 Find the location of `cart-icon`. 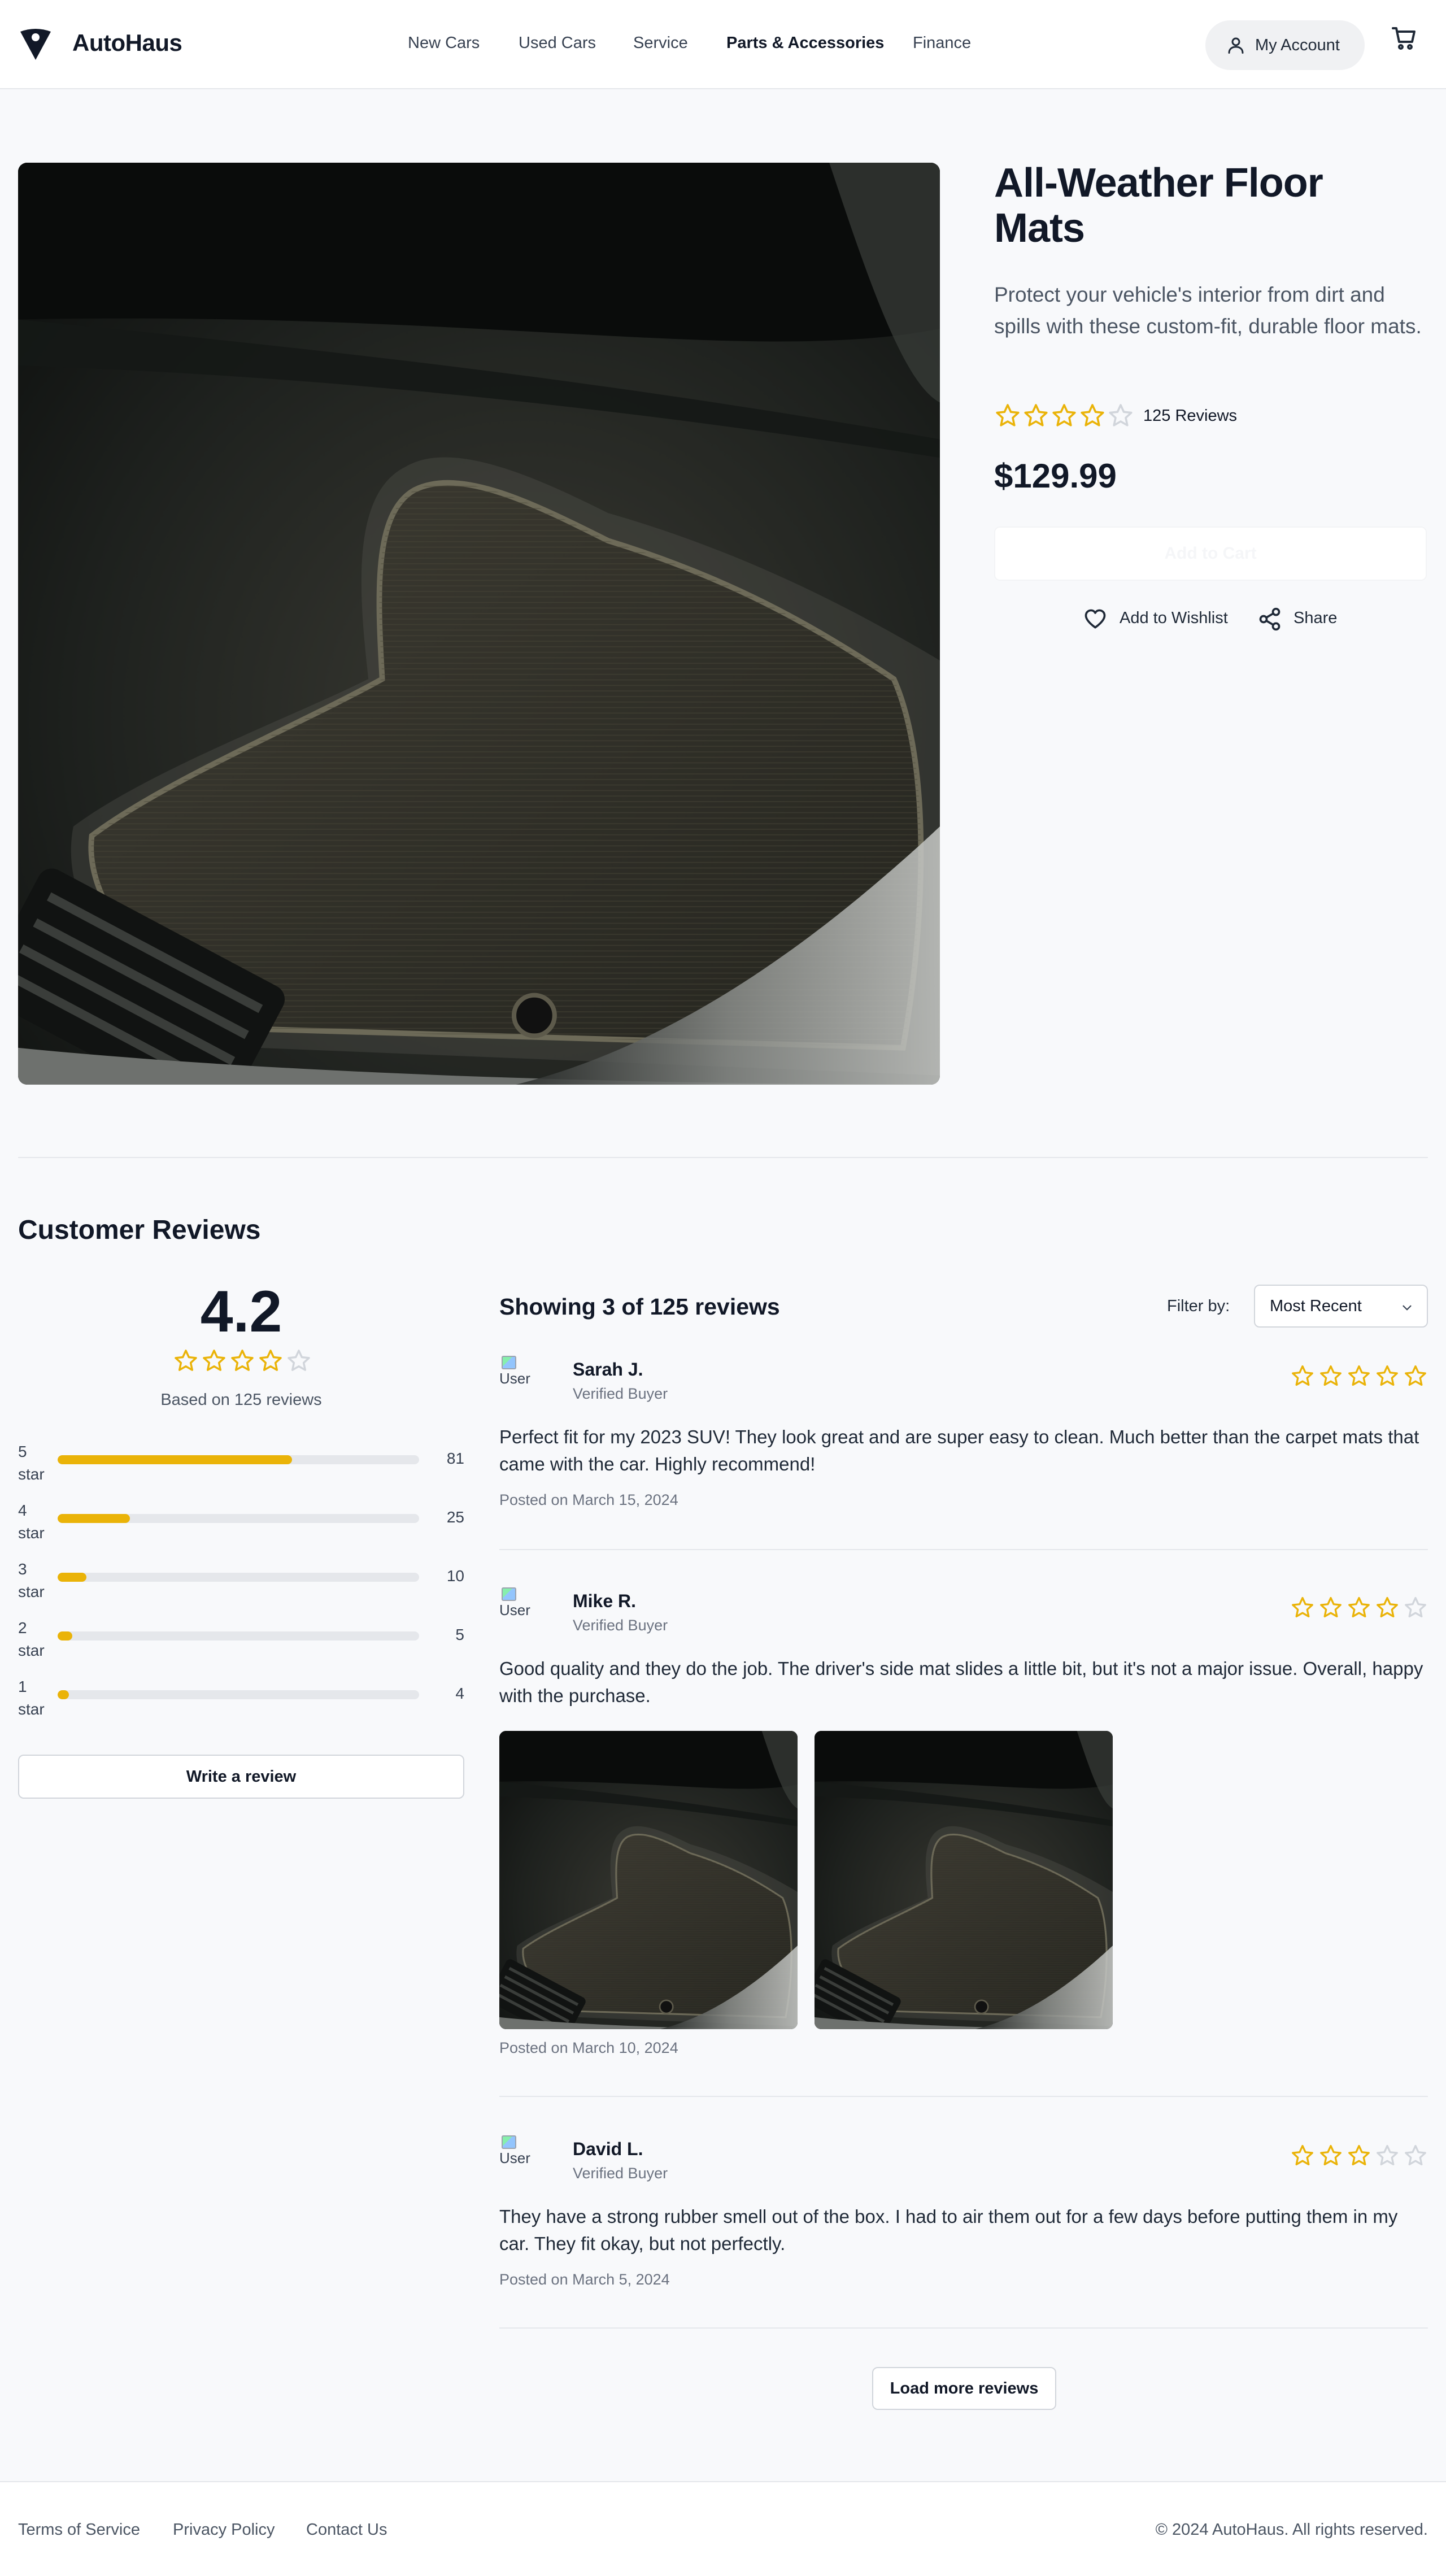

cart-icon is located at coordinates (1404, 38).